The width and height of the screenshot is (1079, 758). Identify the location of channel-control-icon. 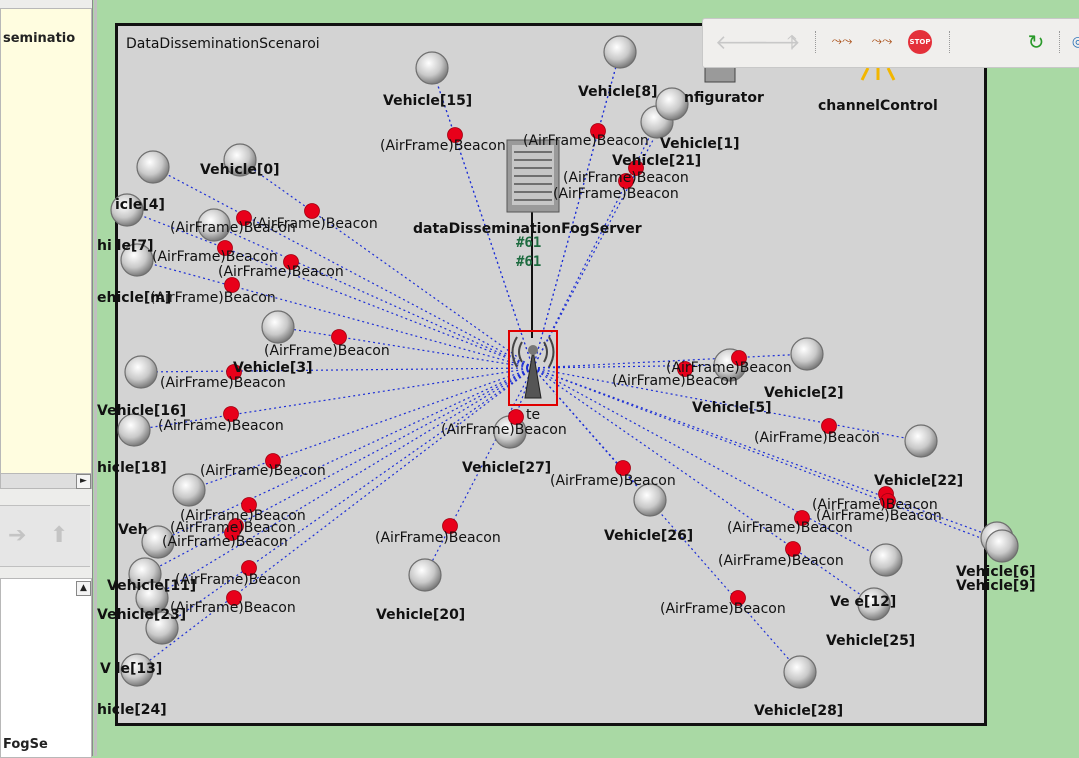
(878, 73).